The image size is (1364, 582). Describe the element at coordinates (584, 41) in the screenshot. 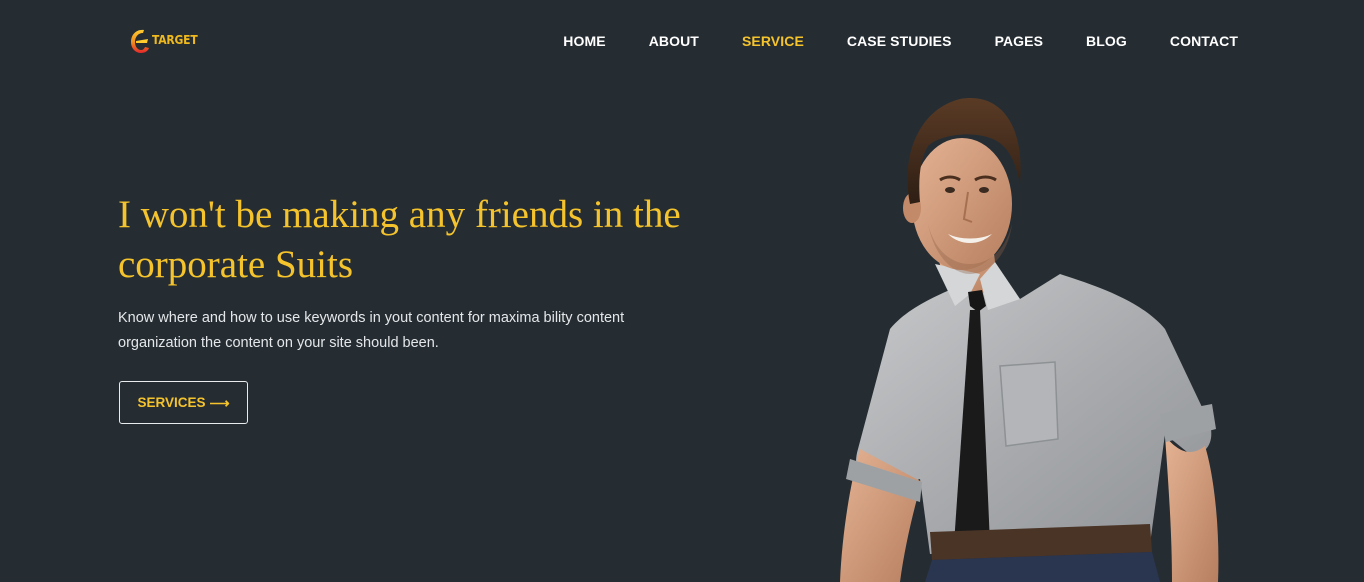

I see `nav-item-home: HOME` at that location.